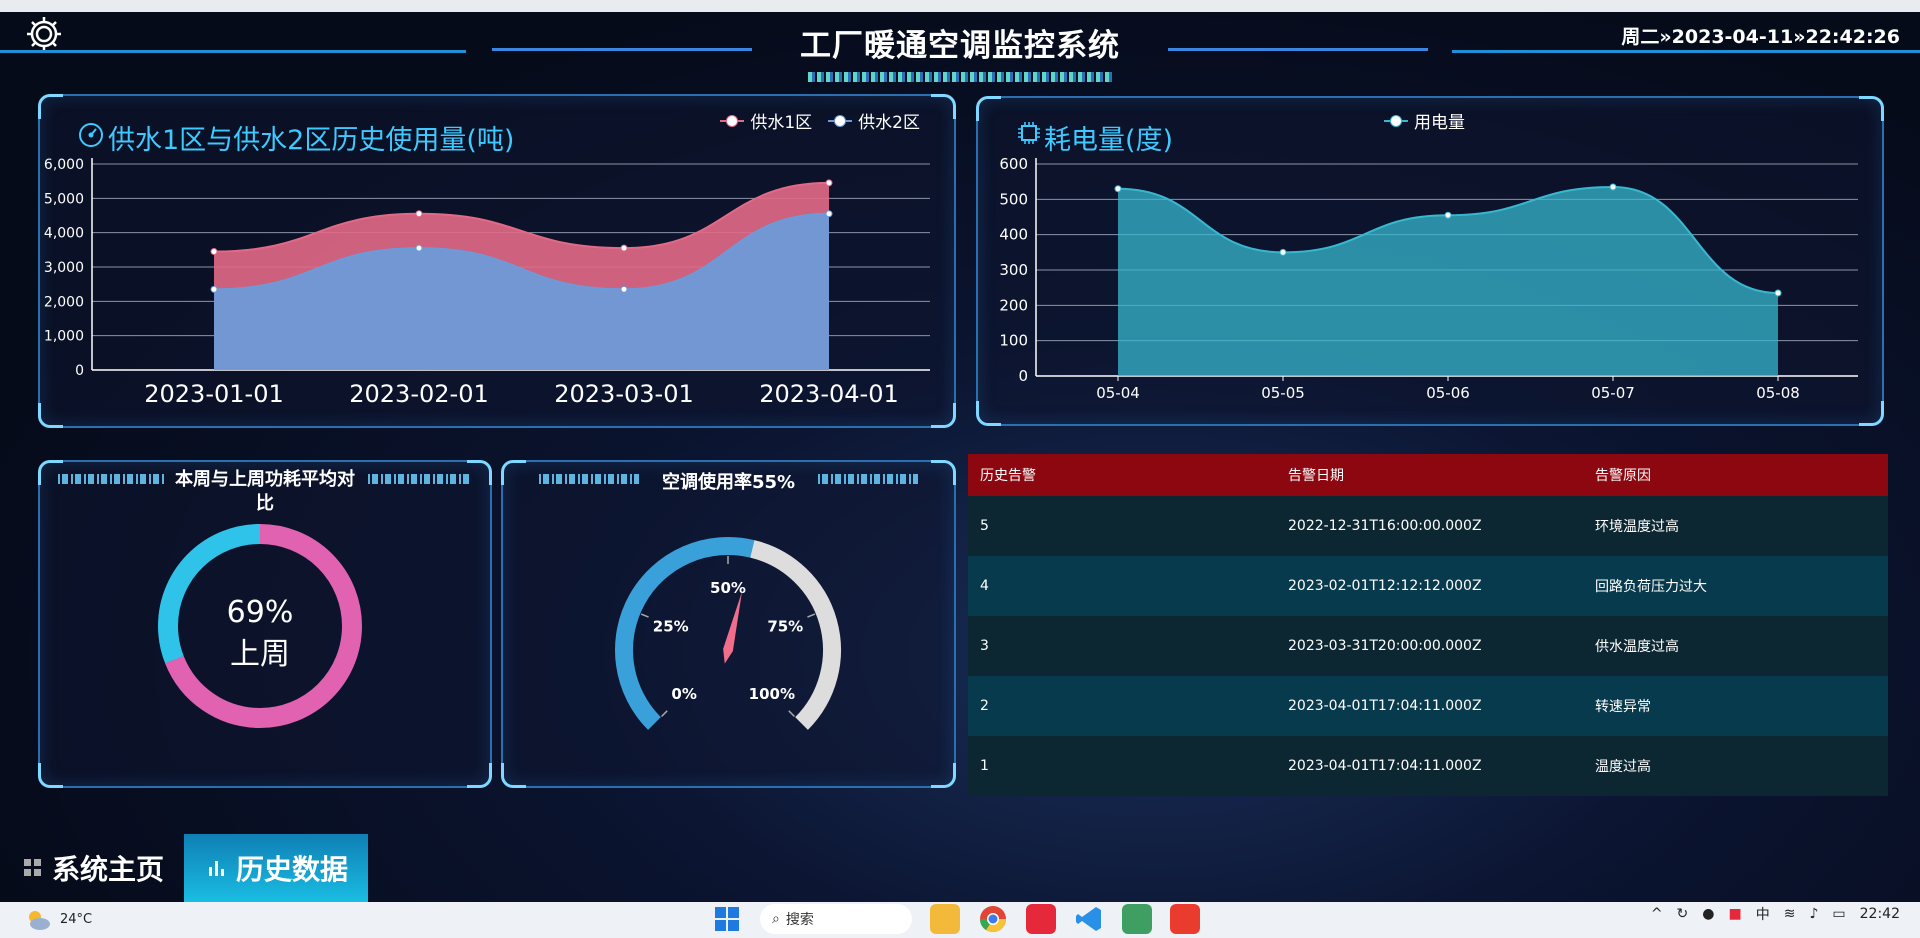 This screenshot has height=938, width=1920. Describe the element at coordinates (39, 920) in the screenshot. I see `weather-icon` at that location.